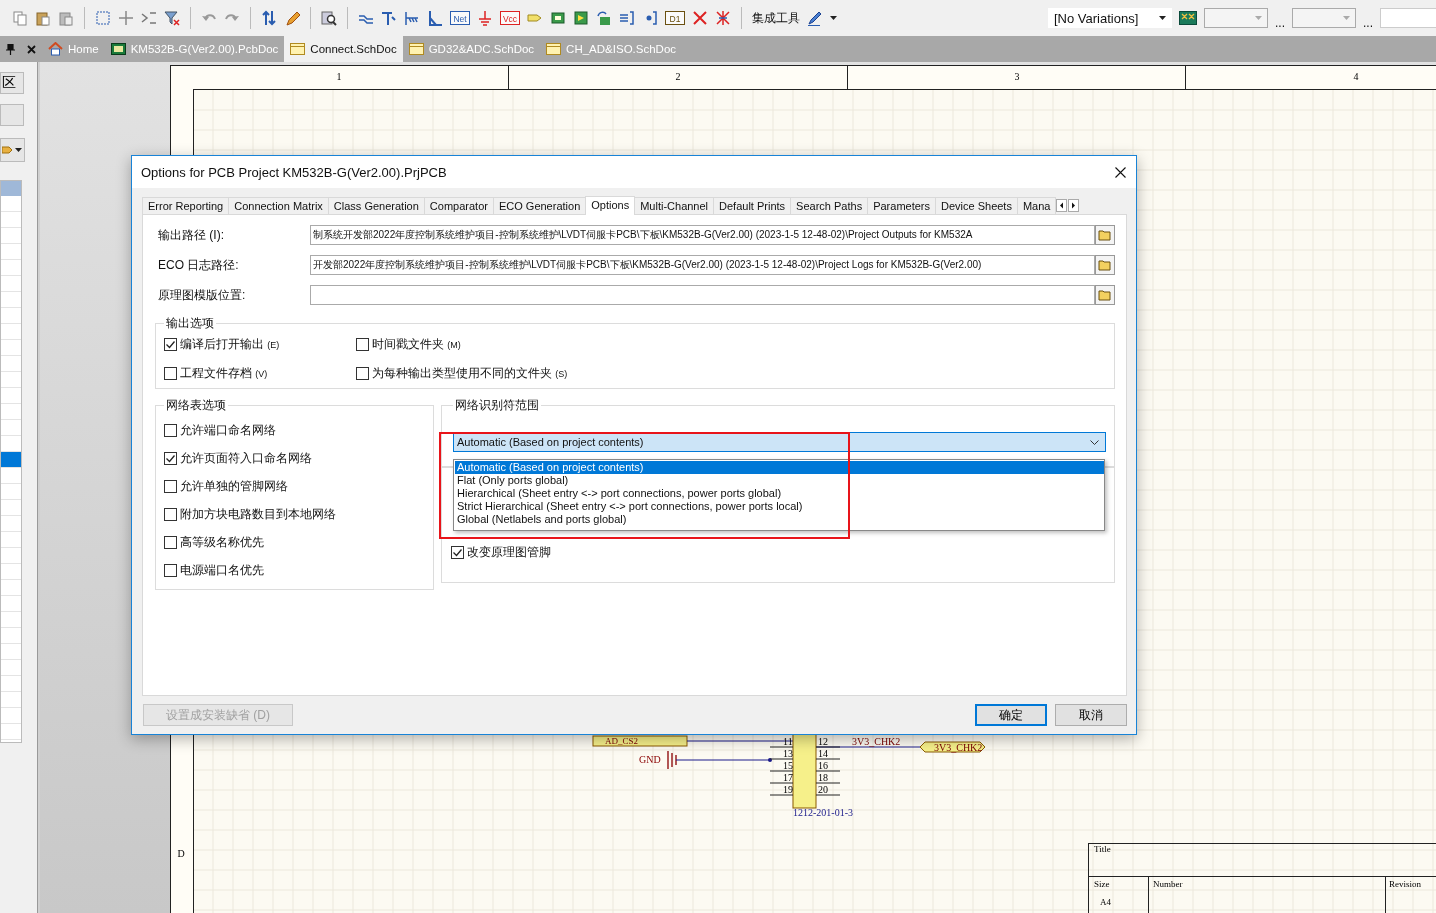 This screenshot has height=913, width=1436. I want to click on bus-entry-icon, so click(412, 18).